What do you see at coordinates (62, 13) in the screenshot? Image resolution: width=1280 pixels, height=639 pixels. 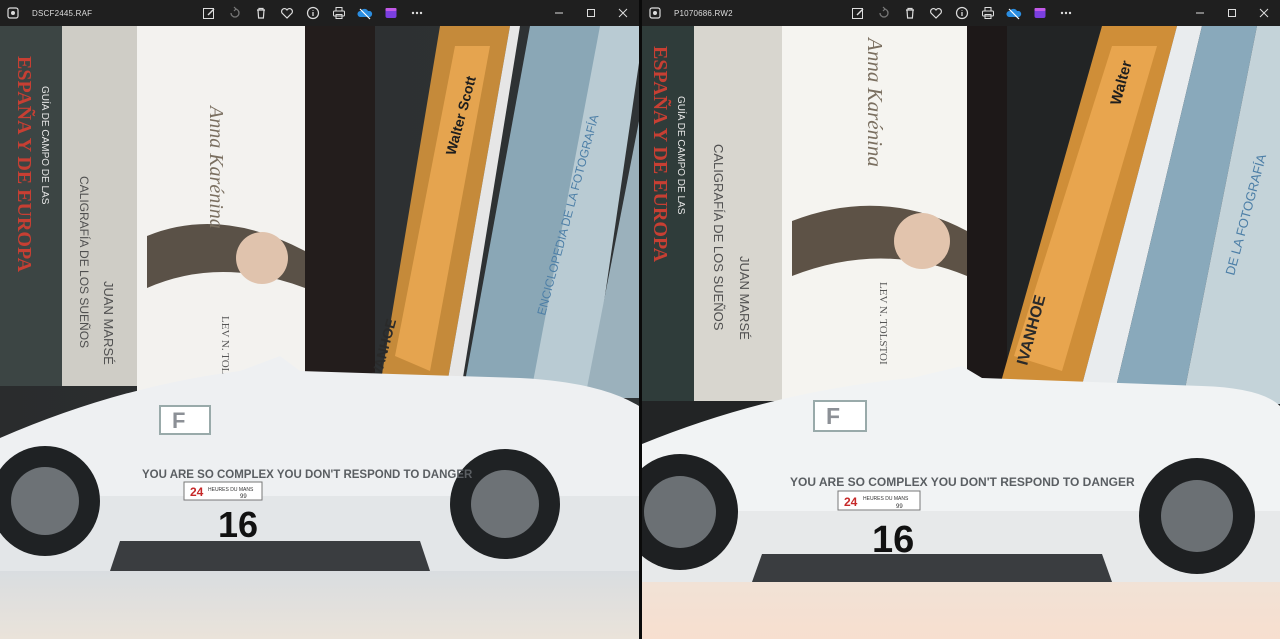 I see `file-name: DSCF2445.RAF` at bounding box center [62, 13].